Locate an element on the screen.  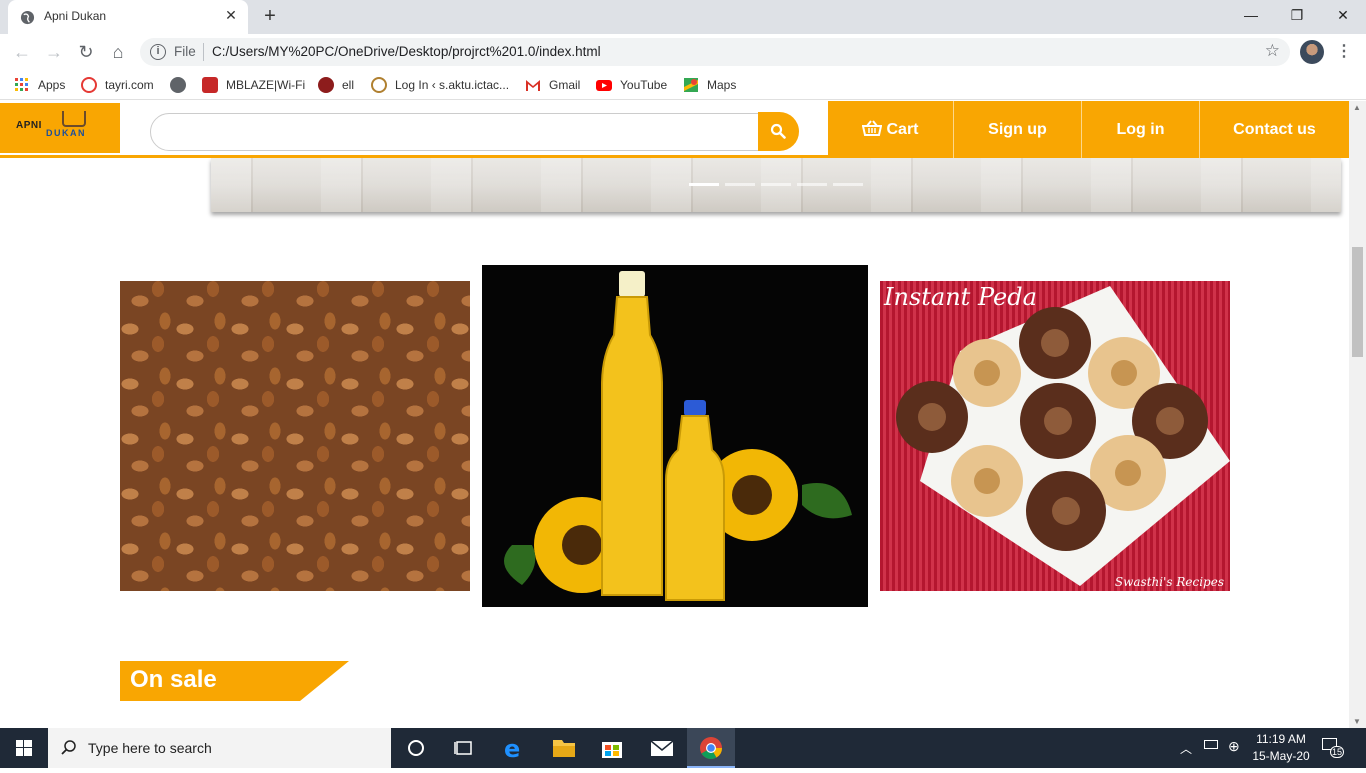
nav-cart: Cart is located at coordinates (891, 129).